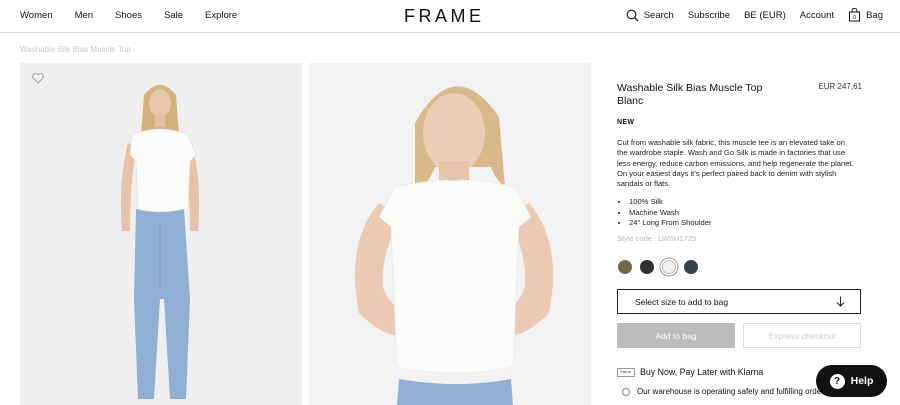 This screenshot has width=900, height=405. I want to click on search-button: Search, so click(650, 15).